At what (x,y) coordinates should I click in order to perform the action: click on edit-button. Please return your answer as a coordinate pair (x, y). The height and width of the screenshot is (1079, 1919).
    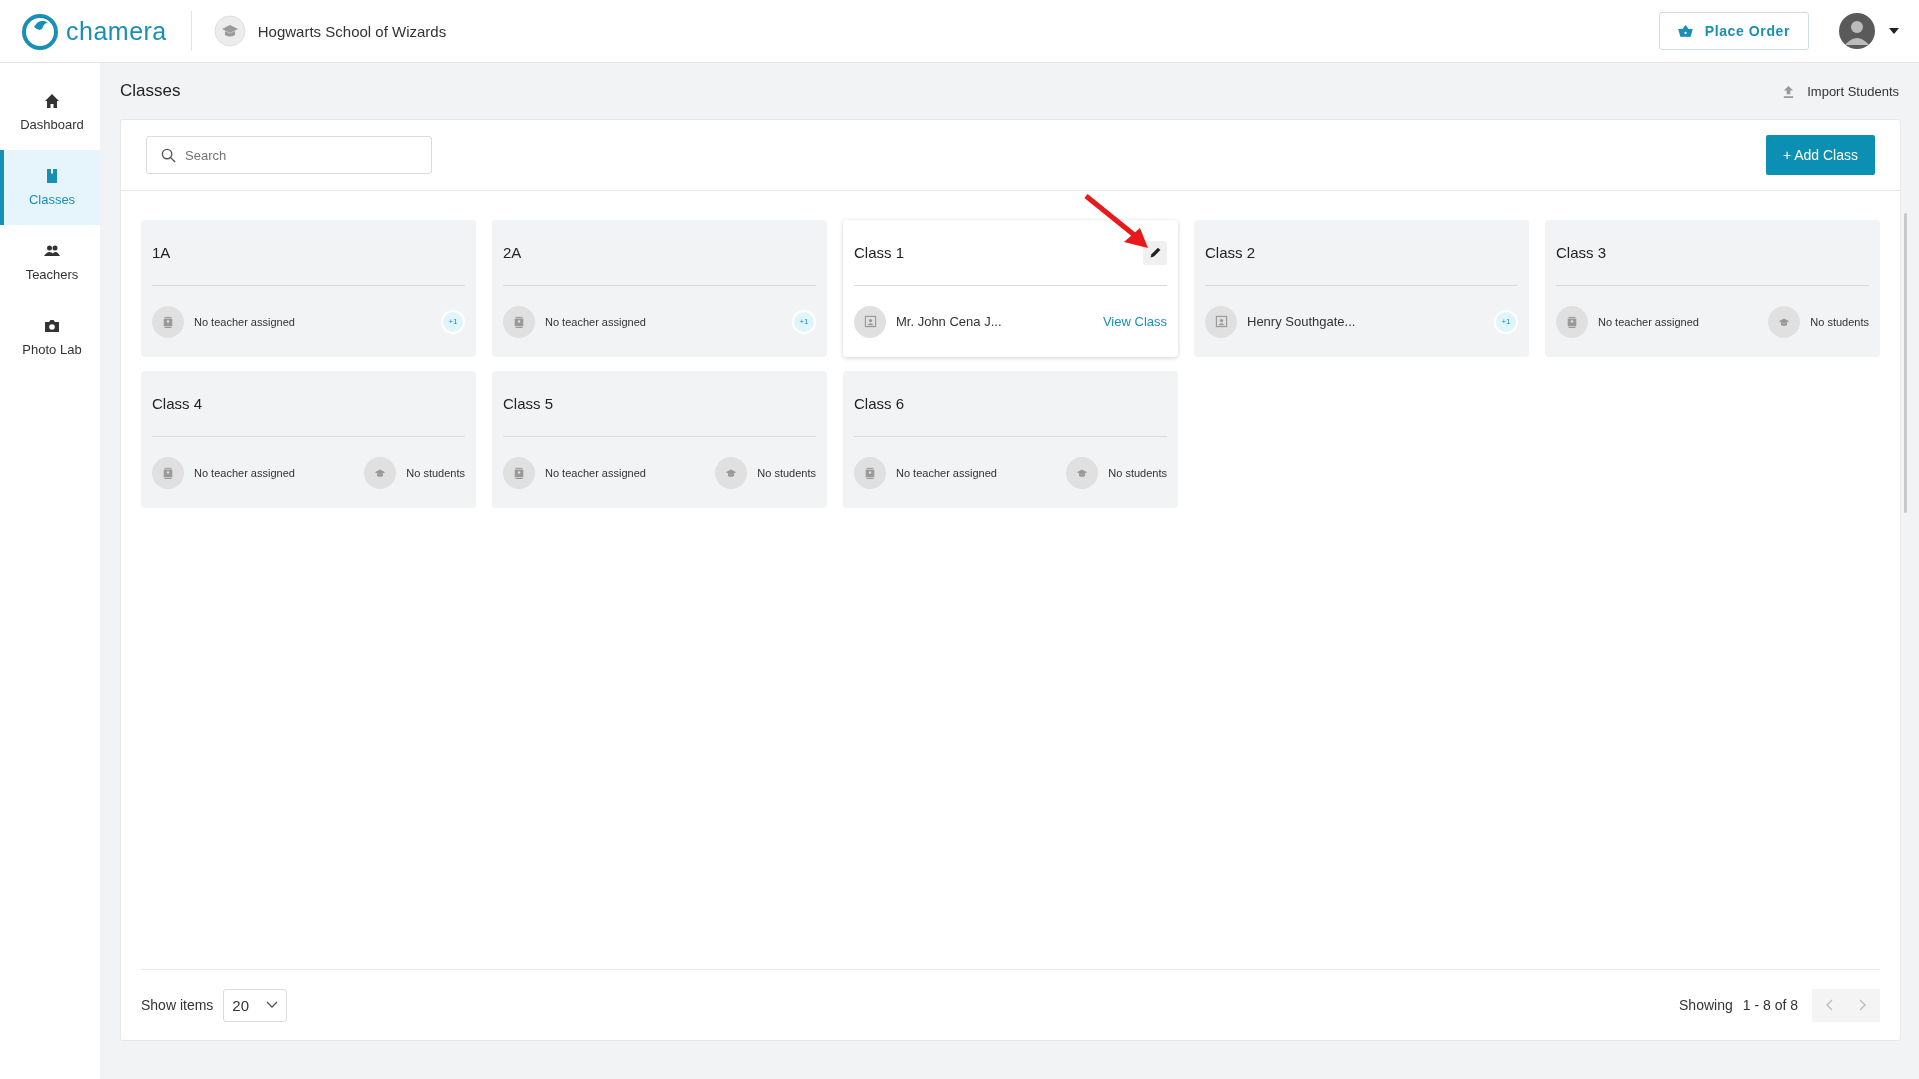
    Looking at the image, I should click on (1155, 252).